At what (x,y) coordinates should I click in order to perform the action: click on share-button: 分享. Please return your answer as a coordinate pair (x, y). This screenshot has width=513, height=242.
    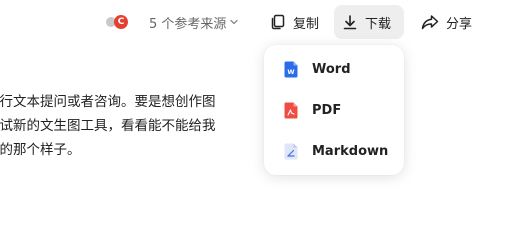
    Looking at the image, I should click on (446, 22).